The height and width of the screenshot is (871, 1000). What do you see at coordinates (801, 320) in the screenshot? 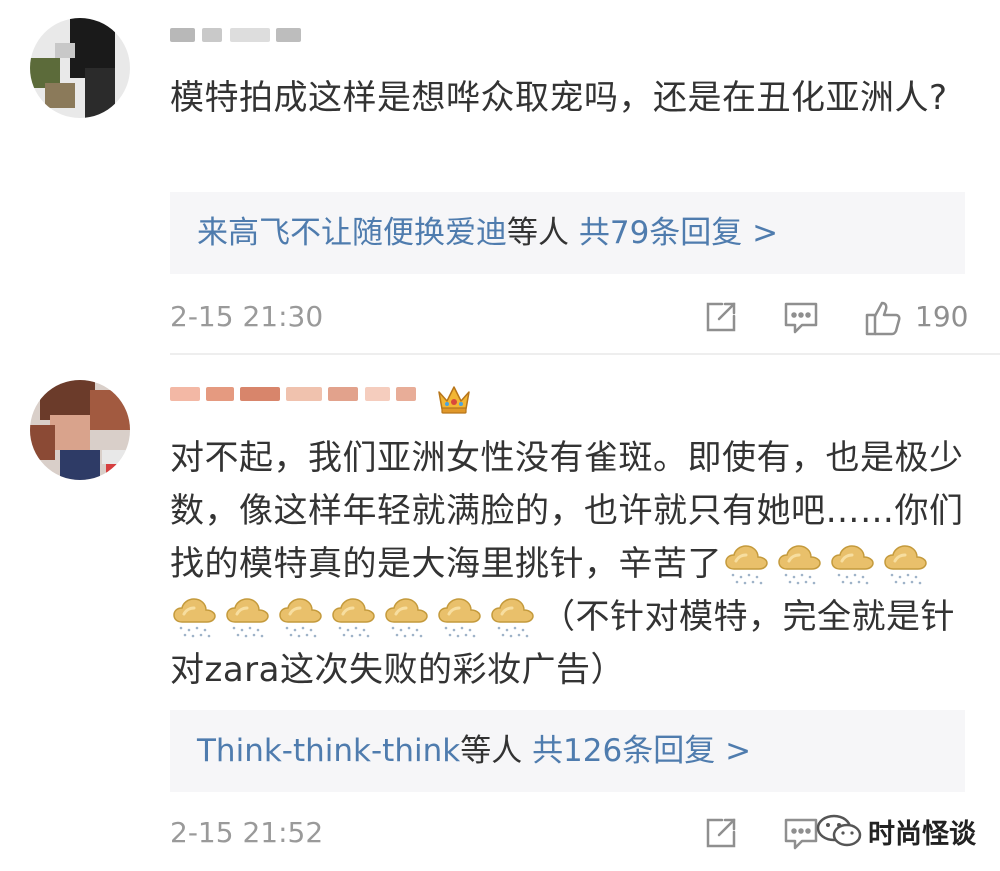
I see `comment-icon` at bounding box center [801, 320].